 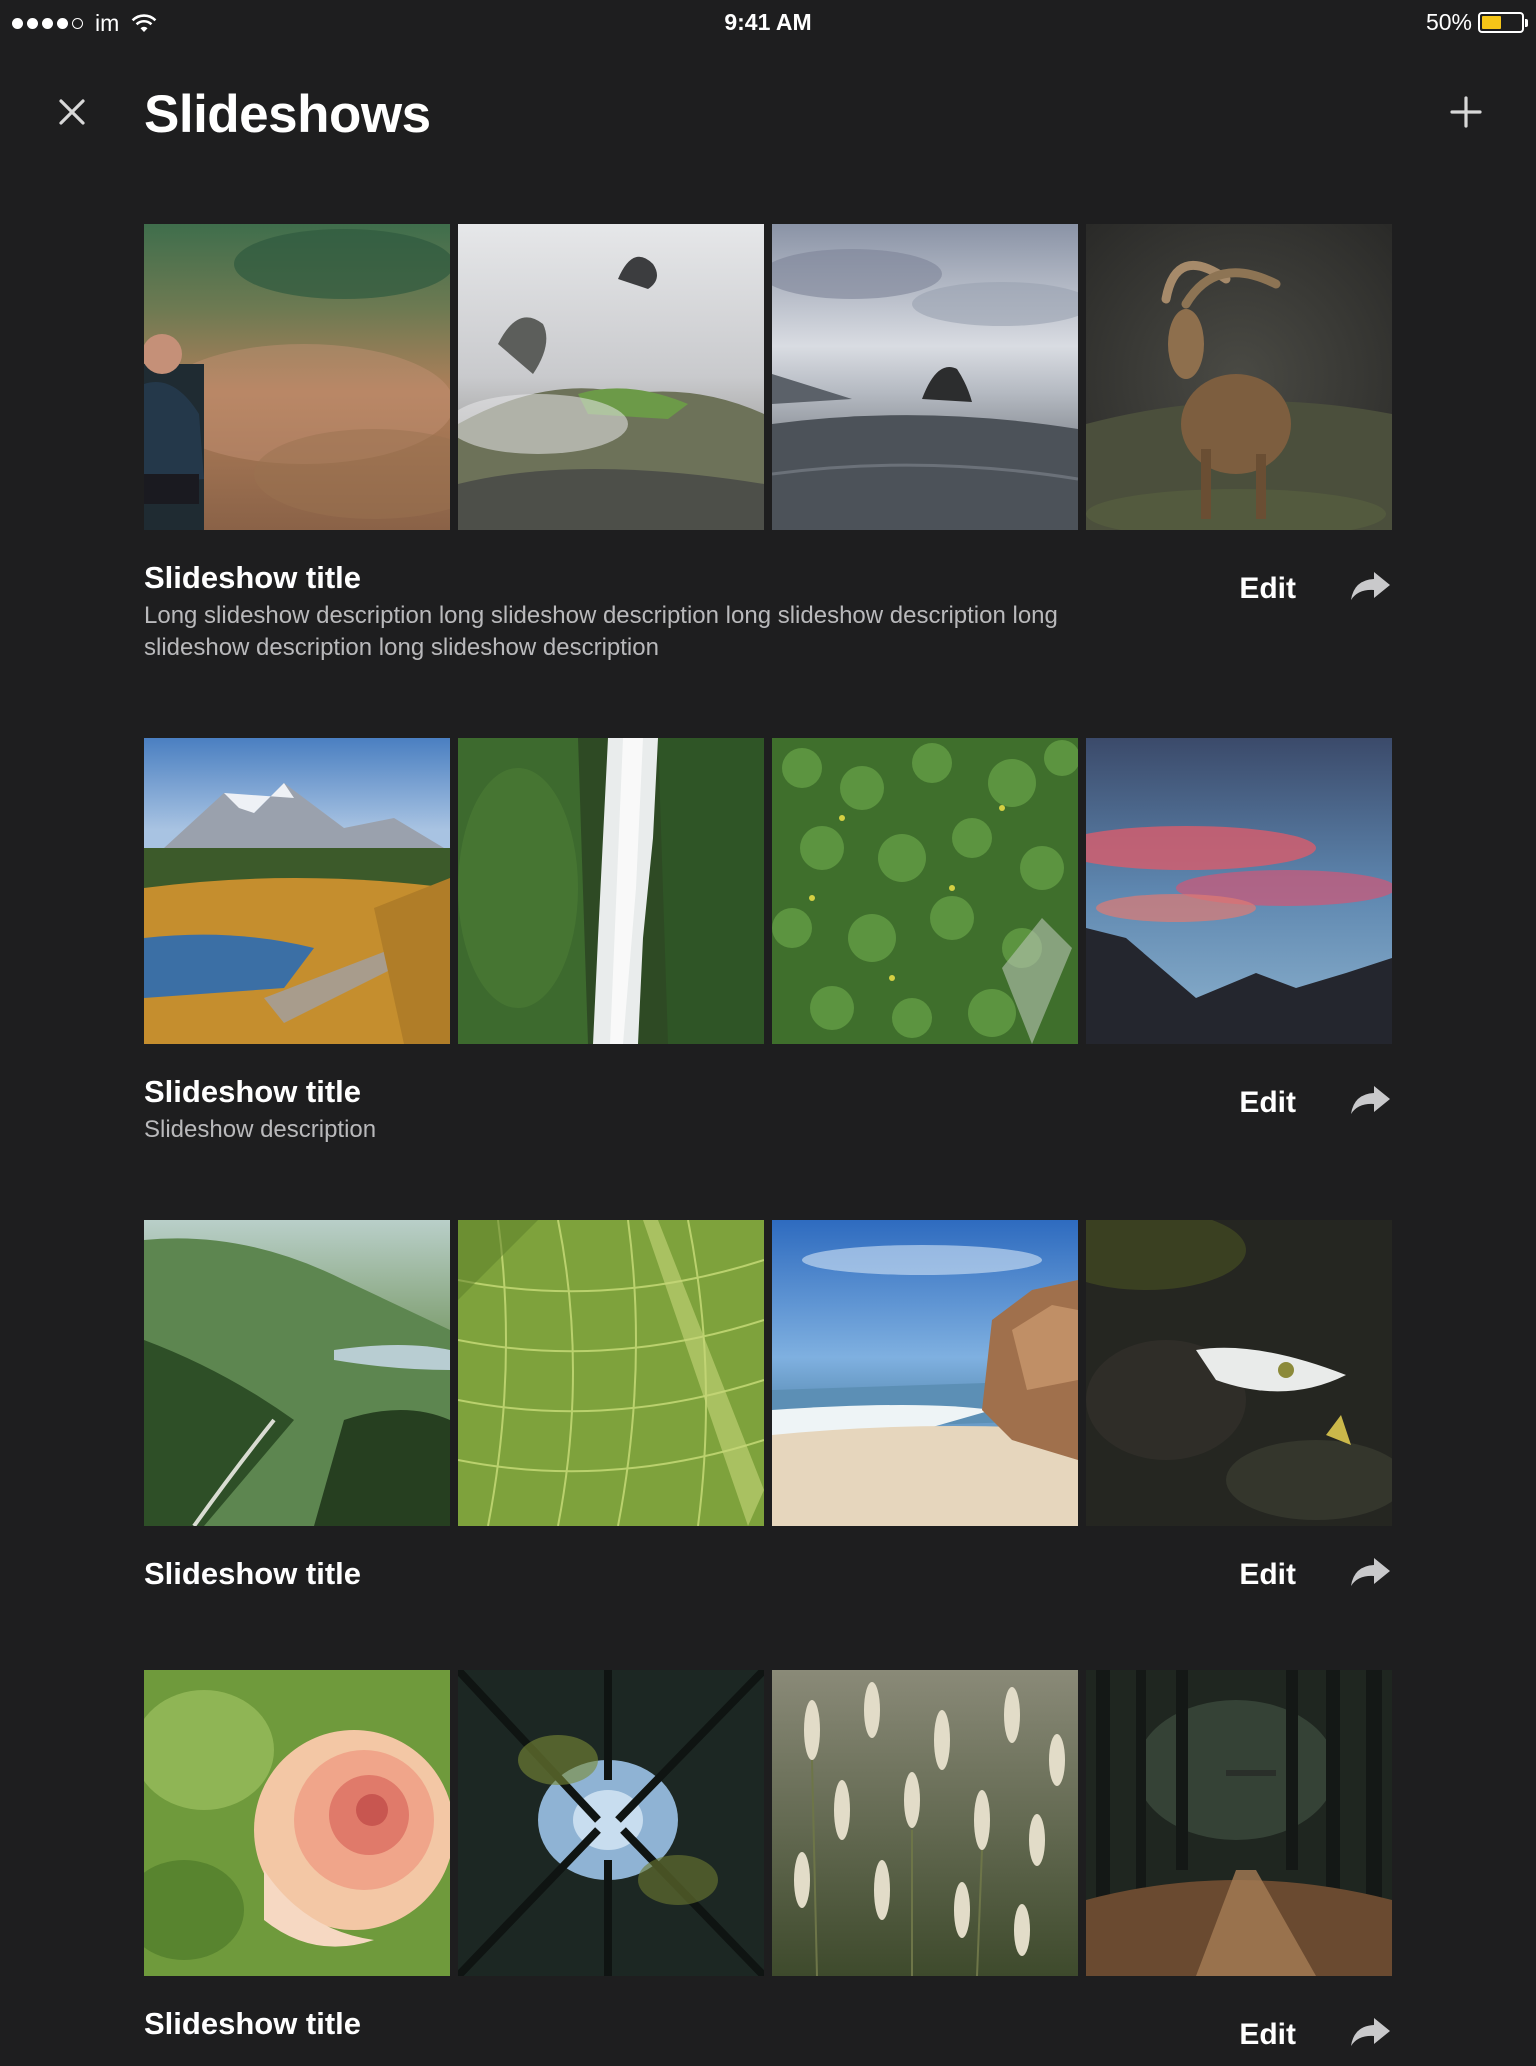 What do you see at coordinates (72, 112) in the screenshot?
I see `close-icon` at bounding box center [72, 112].